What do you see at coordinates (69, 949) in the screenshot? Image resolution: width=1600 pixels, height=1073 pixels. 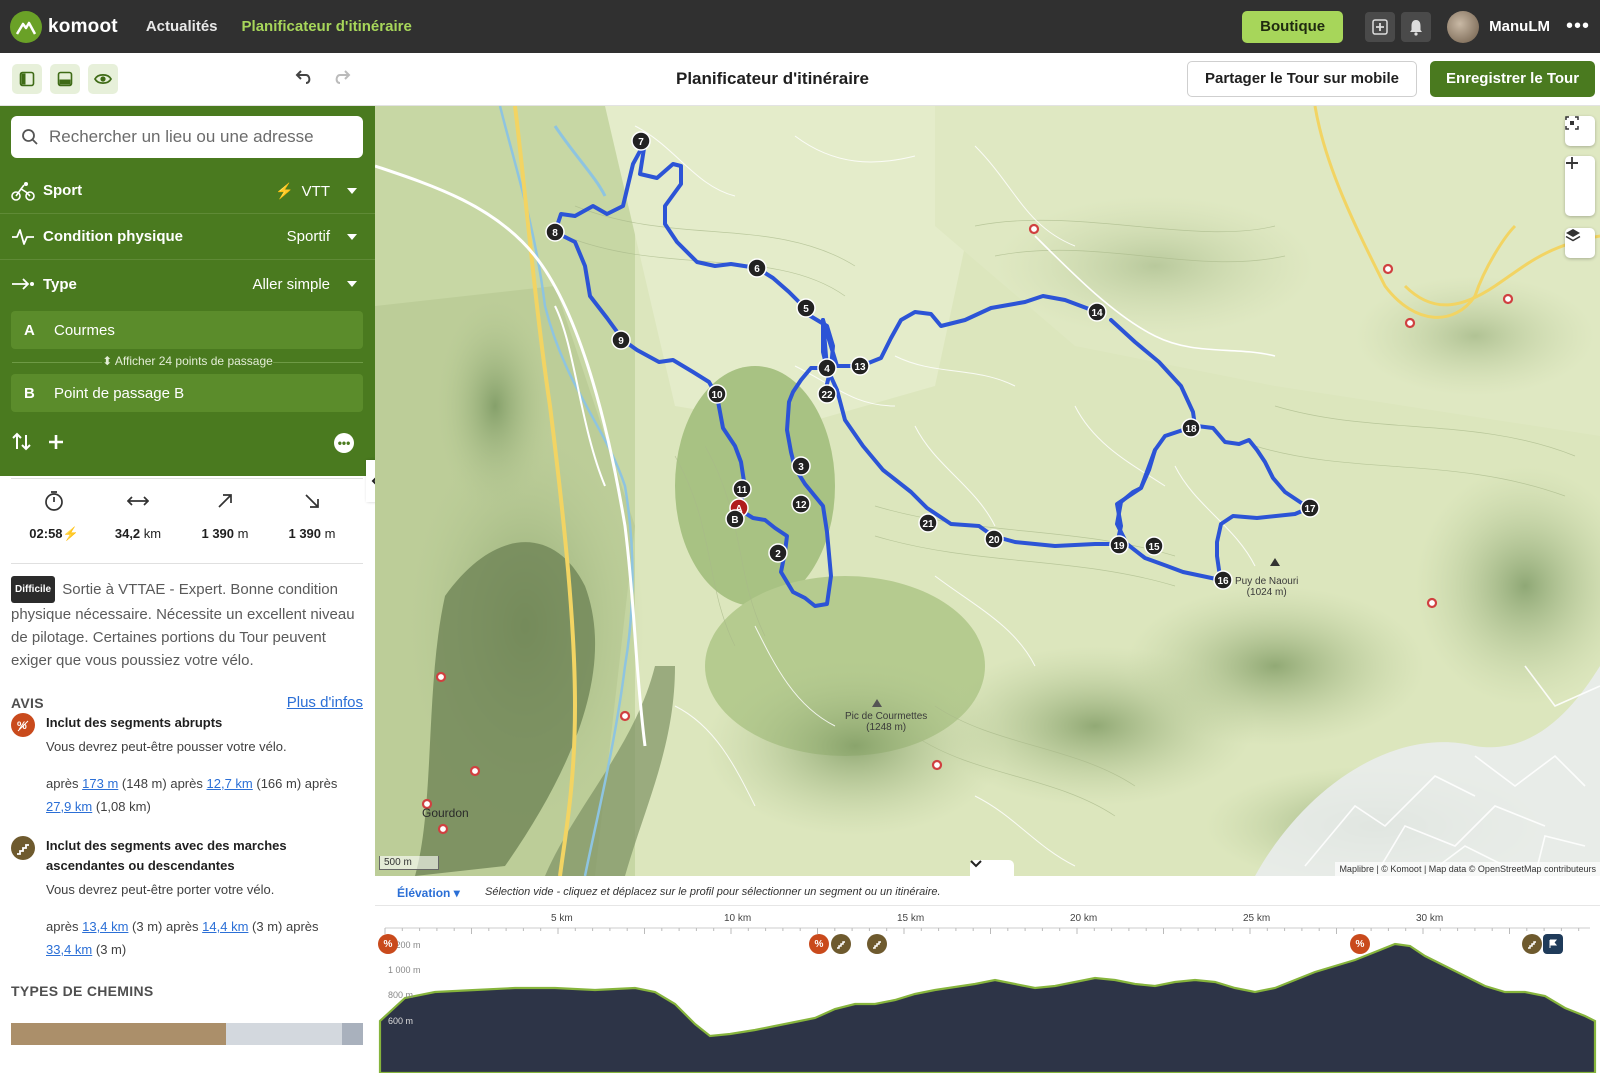 I see `segment-link: 33,4 km` at bounding box center [69, 949].